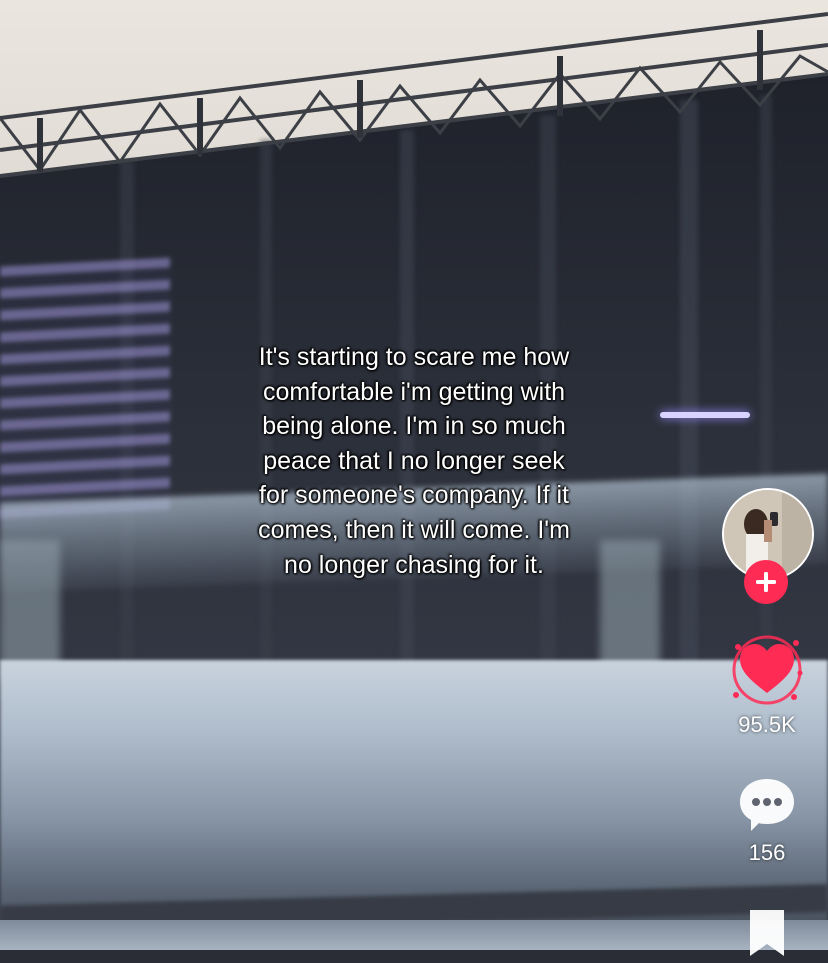 The height and width of the screenshot is (963, 828). I want to click on caption-line: for someone's company. If it, so click(414, 495).